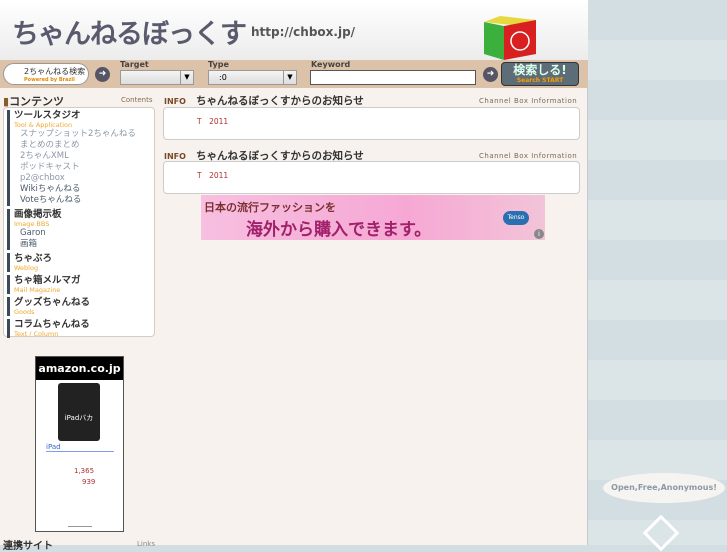  What do you see at coordinates (331, 64) in the screenshot?
I see `keyword-label: Keyword` at bounding box center [331, 64].